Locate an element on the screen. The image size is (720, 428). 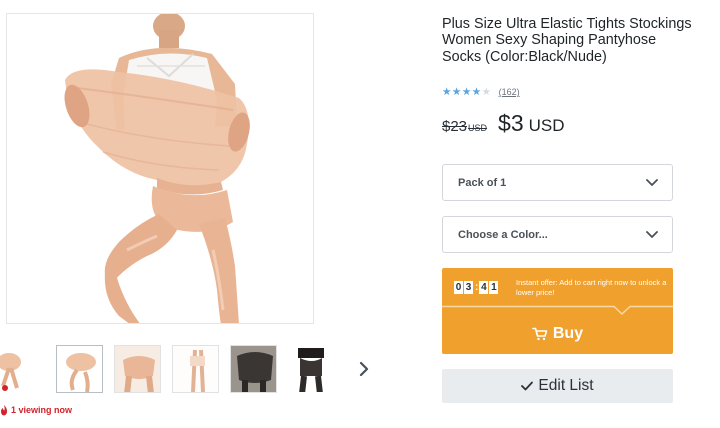
timer-digit: 0 is located at coordinates (458, 287).